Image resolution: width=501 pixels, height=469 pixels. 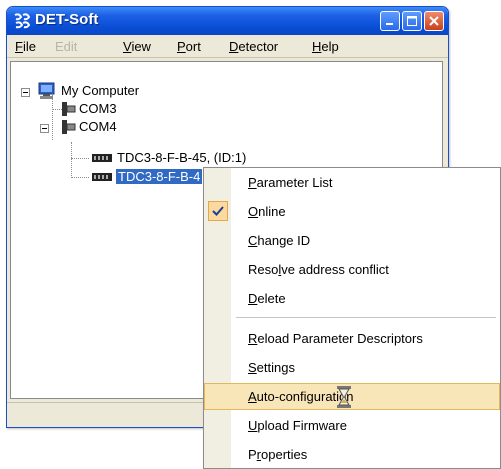 What do you see at coordinates (352, 454) in the screenshot?
I see `menu-item-properties: Properties` at bounding box center [352, 454].